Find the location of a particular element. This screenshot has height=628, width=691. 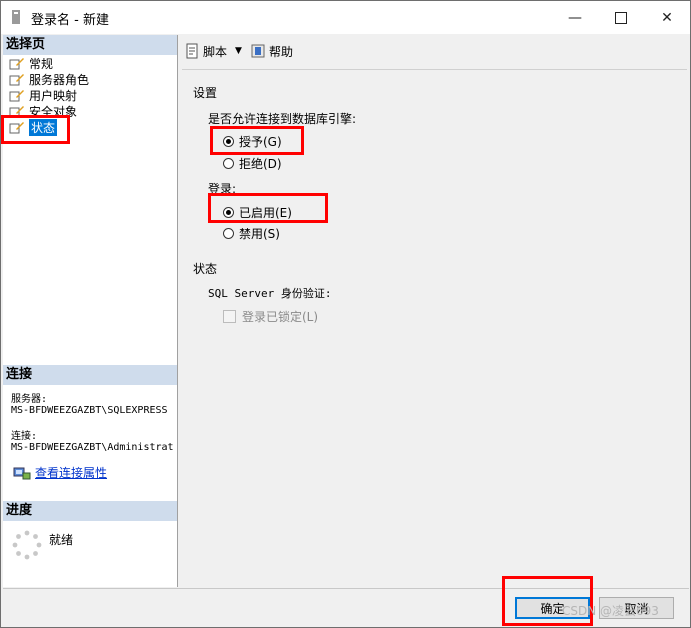

connection-properties-icon is located at coordinates (22, 473).